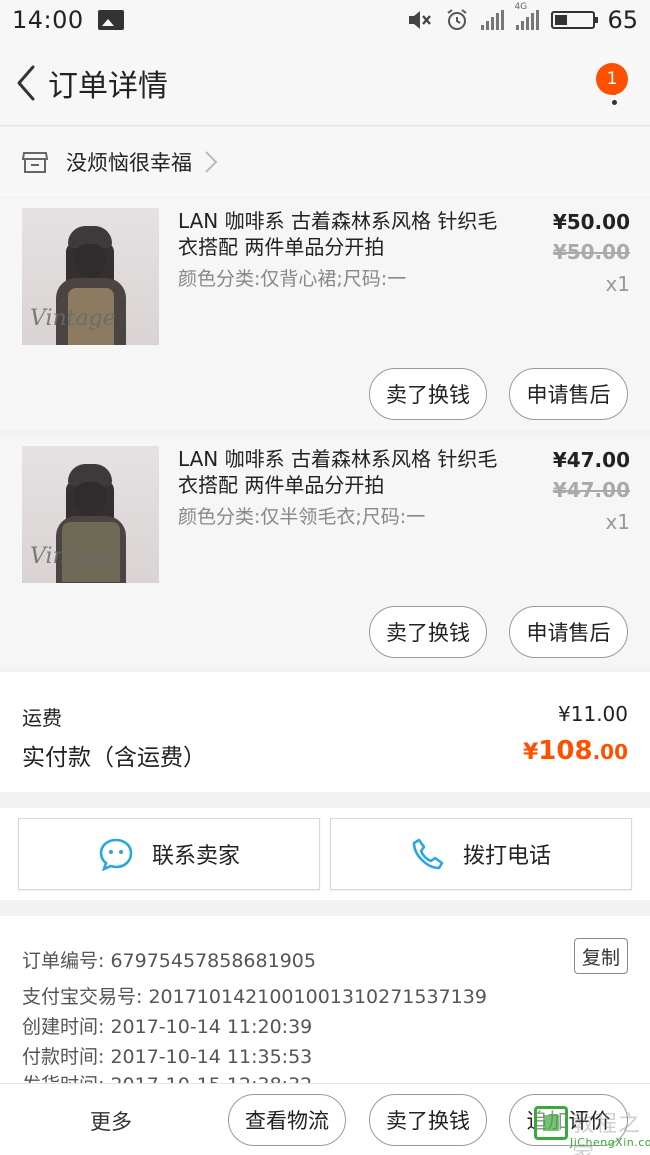 The image size is (650, 1155). I want to click on alipay-number-row: 支付宝交易号: 2017101421001001310271537139, so click(254, 995).